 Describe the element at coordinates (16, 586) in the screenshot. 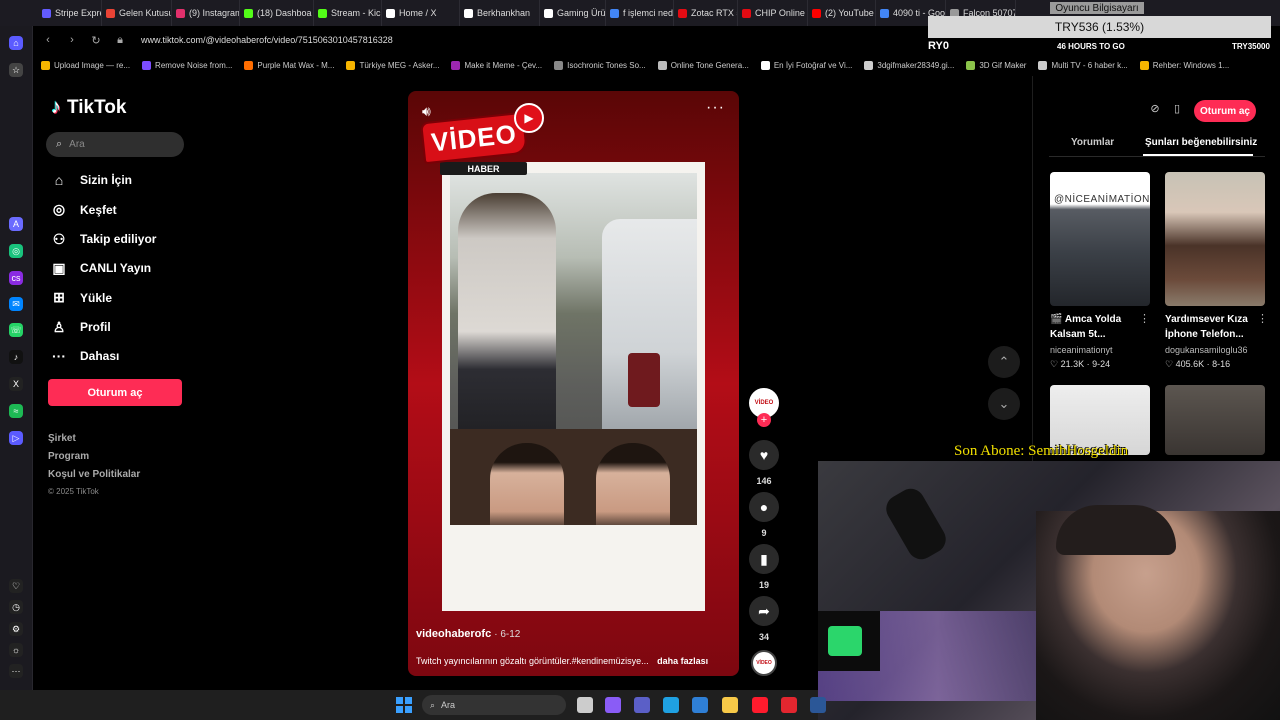

I see `heart-icon: ♡` at that location.